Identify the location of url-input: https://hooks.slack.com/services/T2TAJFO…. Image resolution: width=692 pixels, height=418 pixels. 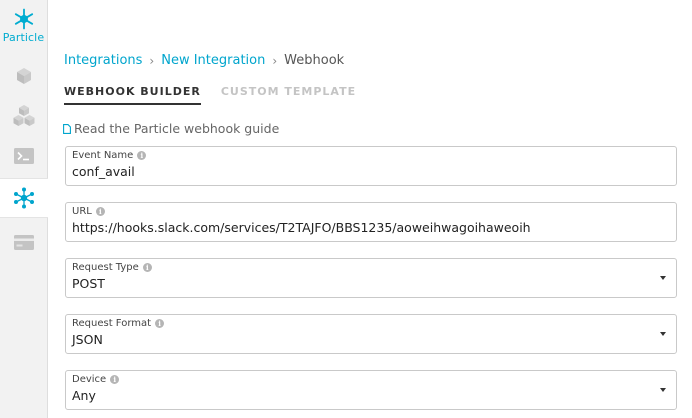
(301, 227).